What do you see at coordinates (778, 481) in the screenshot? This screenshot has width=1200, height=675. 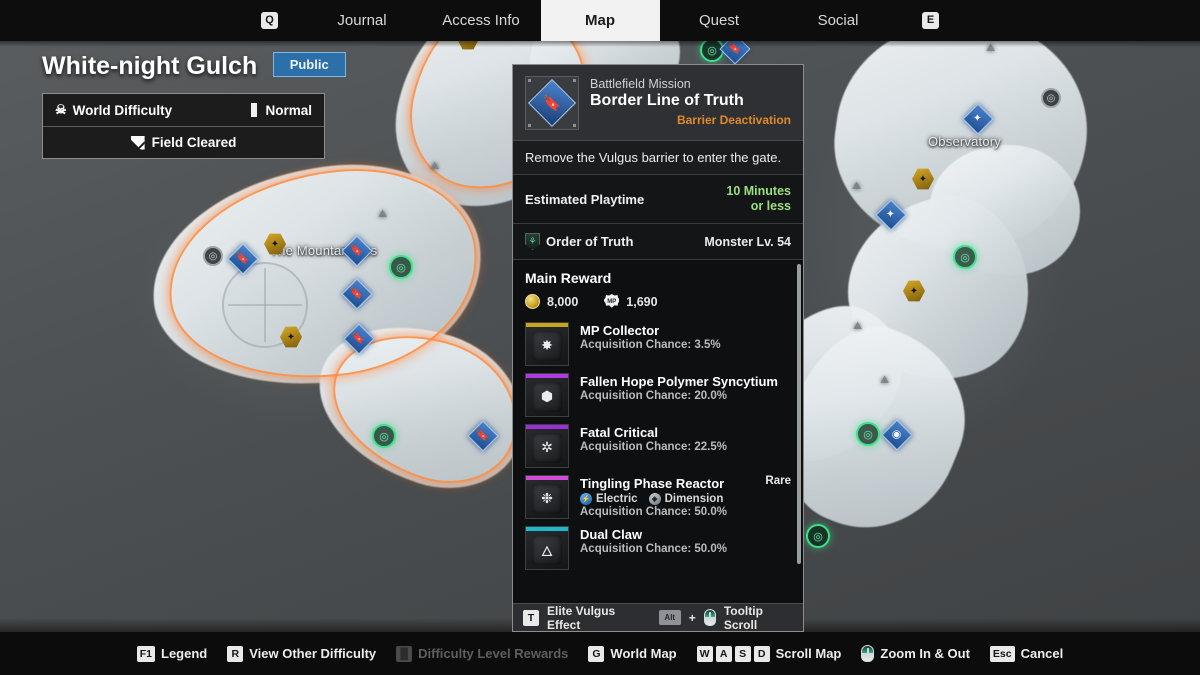 I see `reward-item-rarity-label: Rare` at bounding box center [778, 481].